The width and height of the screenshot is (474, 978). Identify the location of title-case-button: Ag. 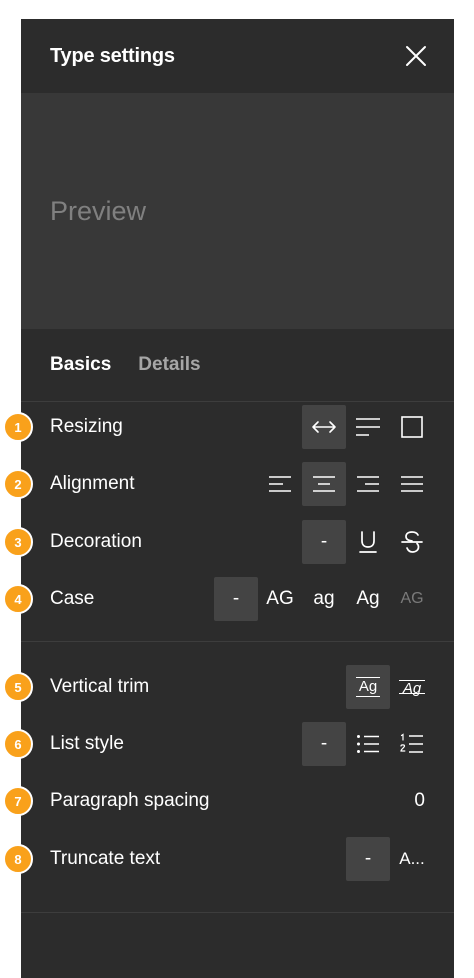
(368, 599).